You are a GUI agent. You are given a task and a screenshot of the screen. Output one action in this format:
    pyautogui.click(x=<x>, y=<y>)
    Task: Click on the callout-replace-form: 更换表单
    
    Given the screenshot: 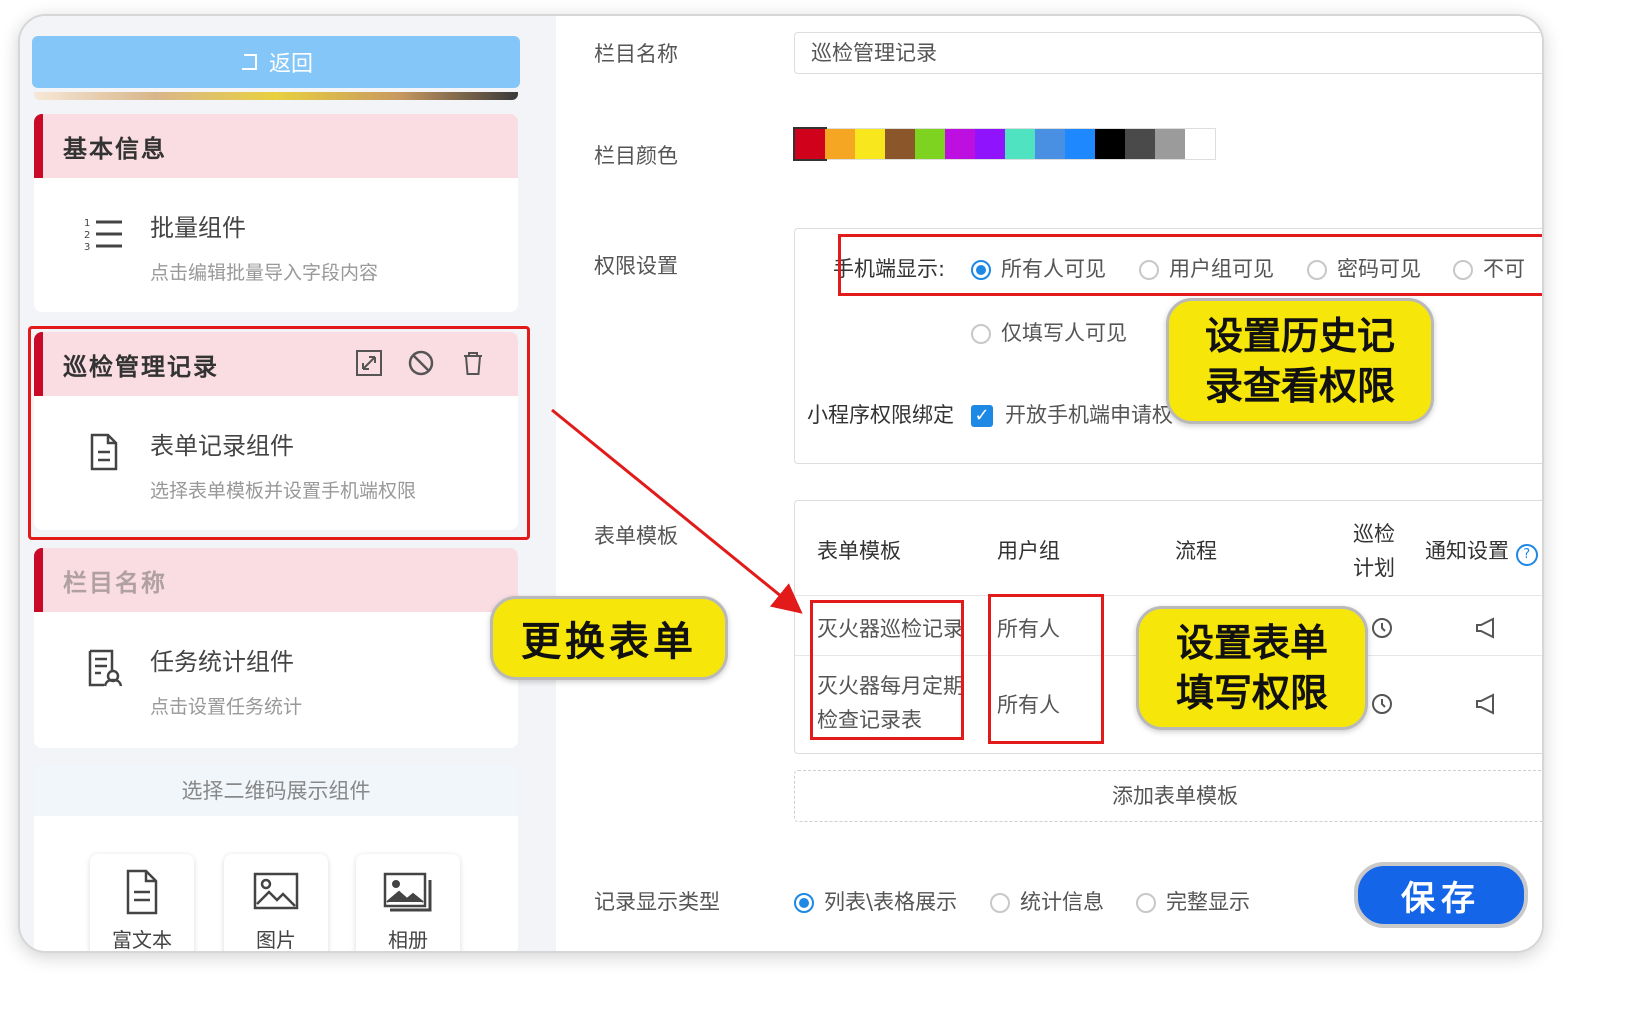 What is the action you would take?
    pyautogui.click(x=609, y=638)
    